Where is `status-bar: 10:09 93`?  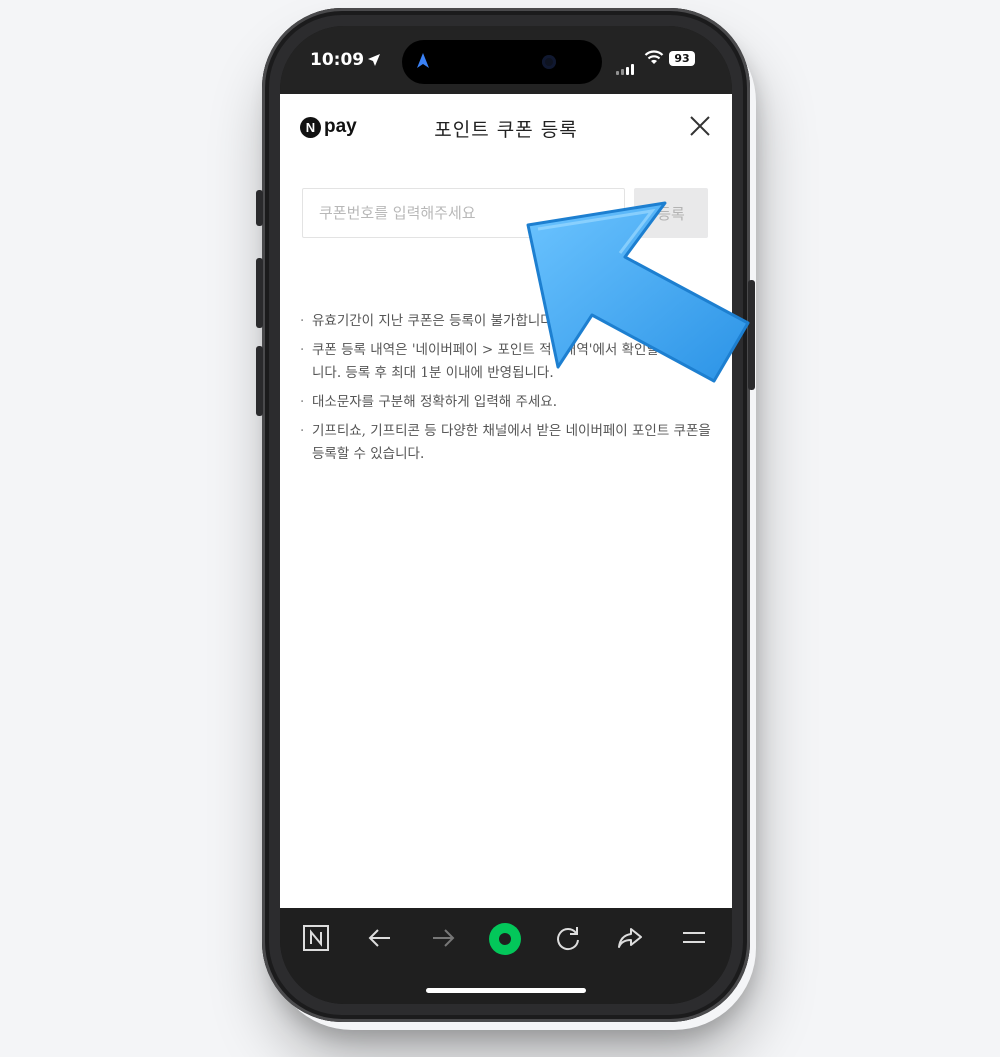
status-bar: 10:09 93 is located at coordinates (506, 60).